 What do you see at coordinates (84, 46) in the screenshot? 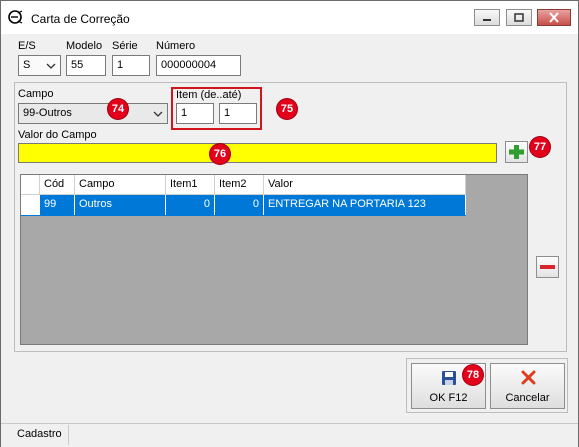
I see `modelo-label: Modelo` at bounding box center [84, 46].